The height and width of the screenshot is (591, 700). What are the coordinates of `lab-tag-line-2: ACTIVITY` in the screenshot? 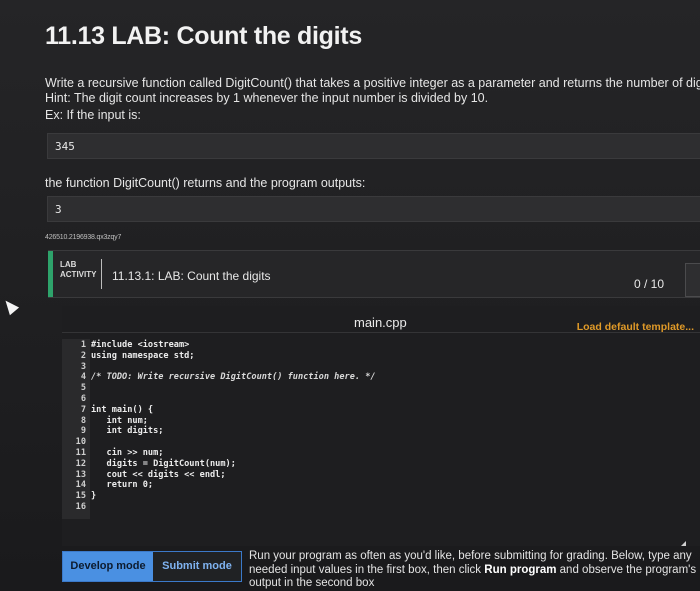 It's located at (78, 274).